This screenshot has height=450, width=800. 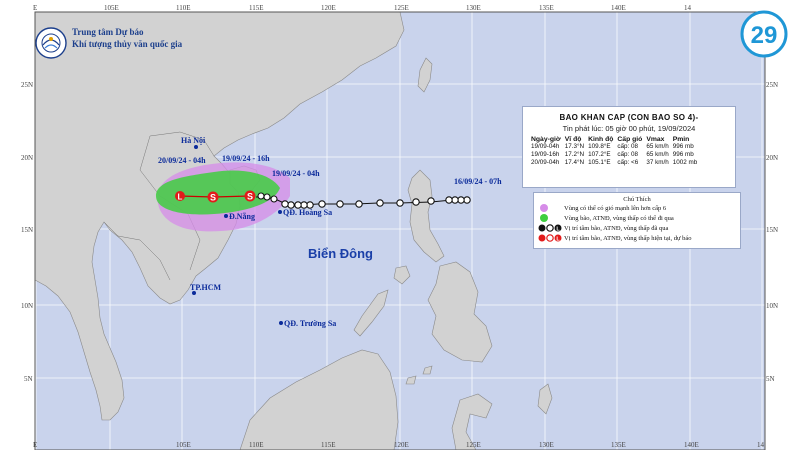 I want to click on svg-text: L, so click(x=180, y=197).